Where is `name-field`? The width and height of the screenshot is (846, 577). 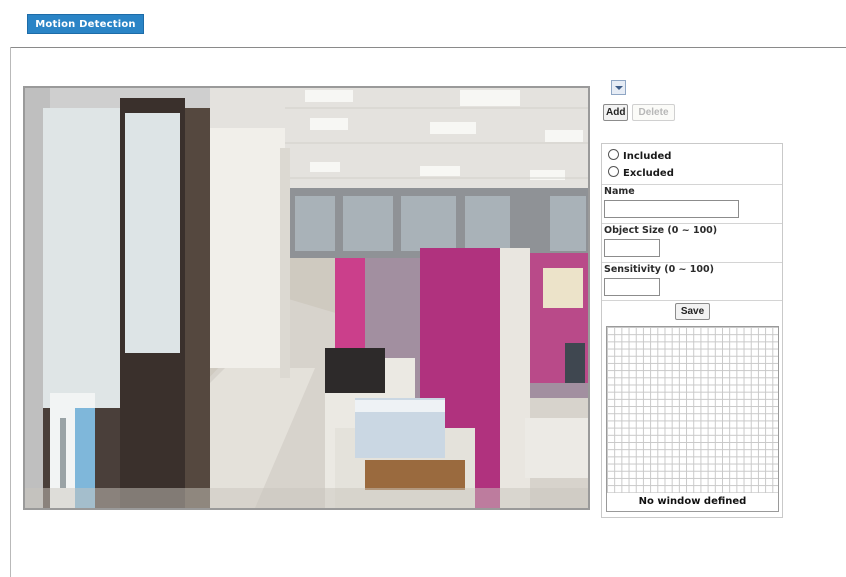 name-field is located at coordinates (671, 209).